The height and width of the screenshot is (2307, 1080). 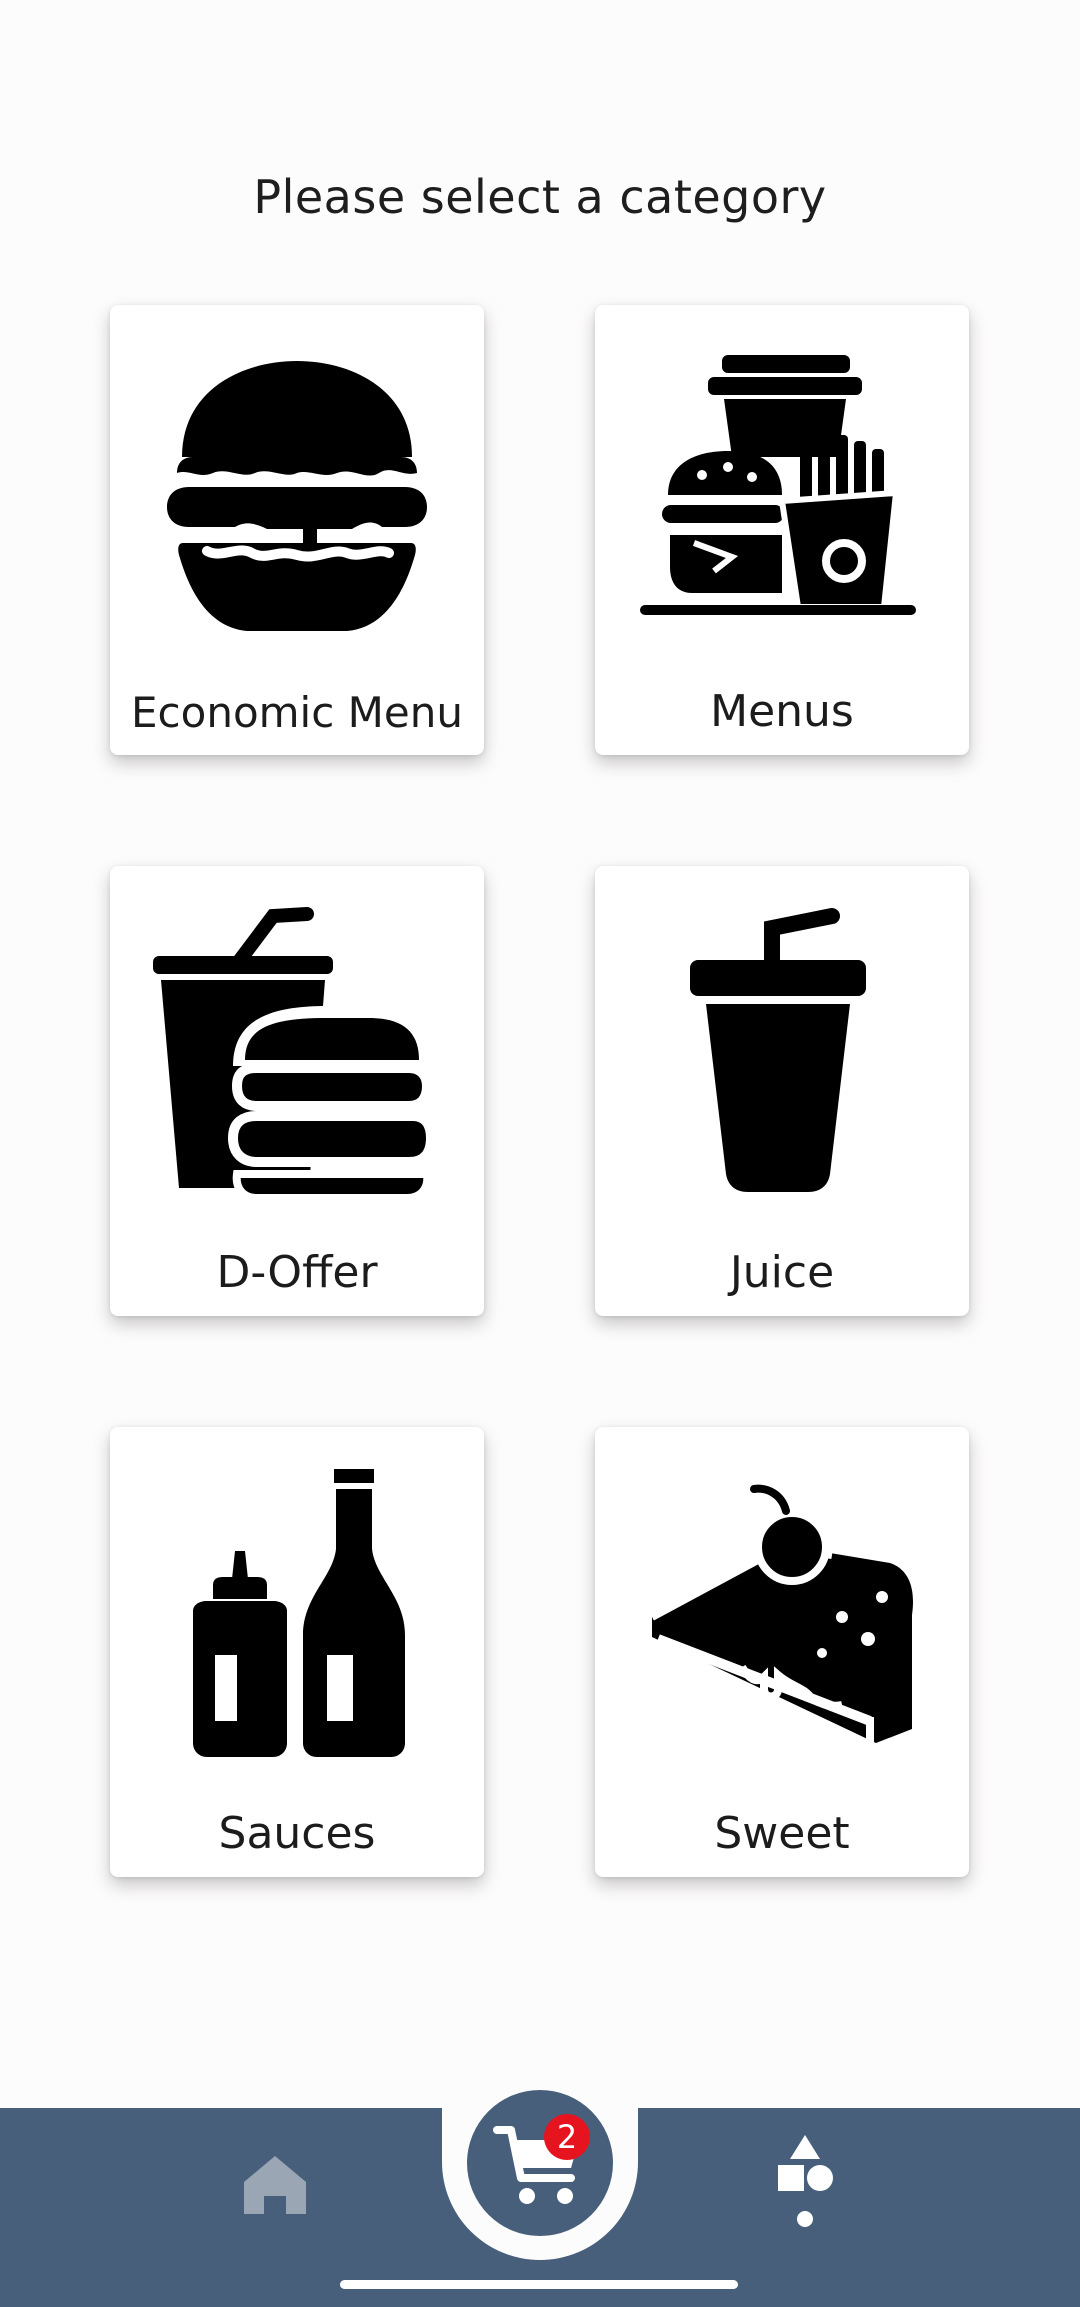 I want to click on category-label: Juice, so click(x=782, y=1272).